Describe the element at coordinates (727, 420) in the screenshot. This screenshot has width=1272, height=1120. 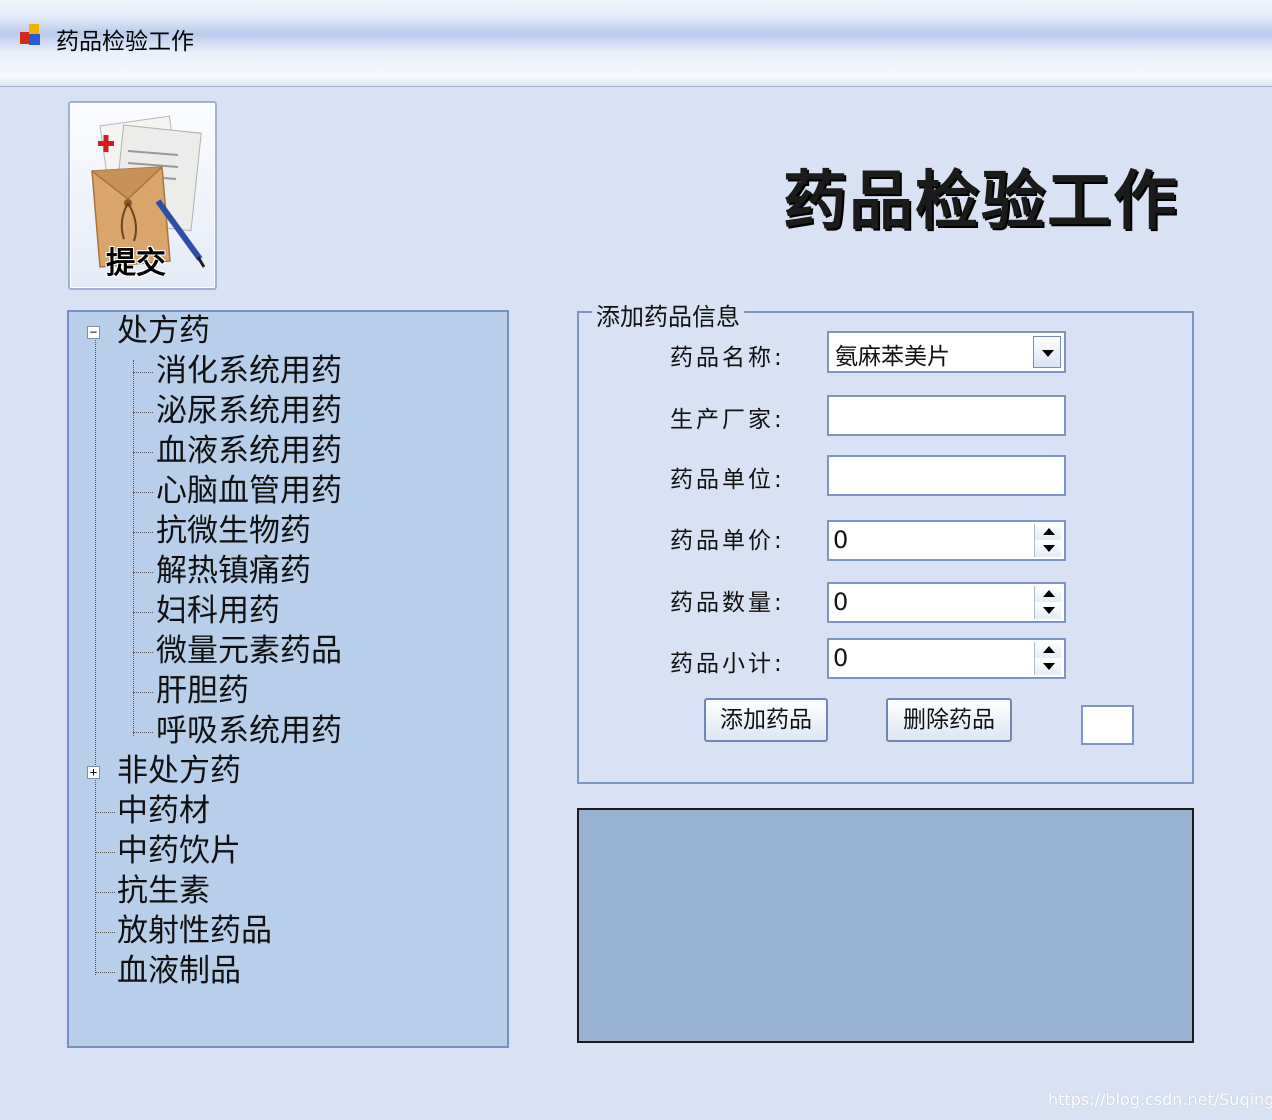
I see `manufacturer-label: 生产厂家:` at that location.